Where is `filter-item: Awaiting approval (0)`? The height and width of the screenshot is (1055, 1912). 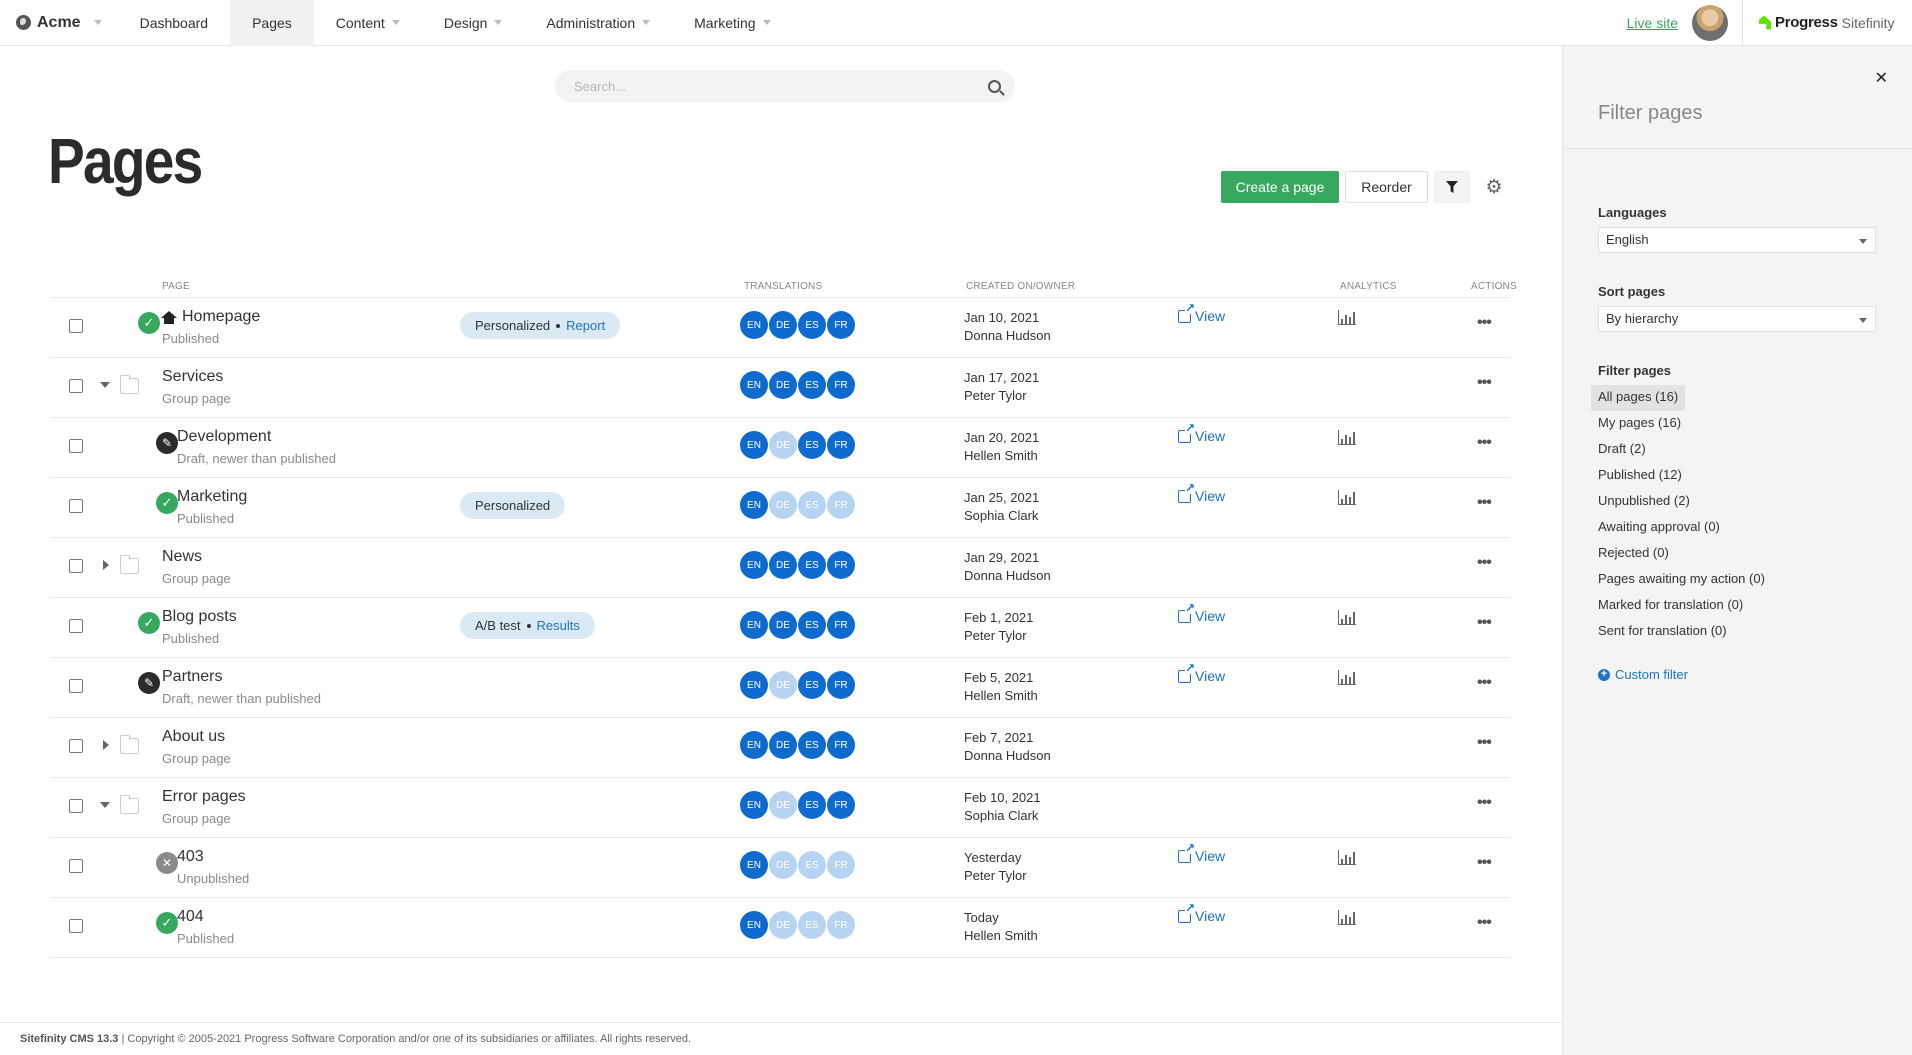 filter-item: Awaiting approval (0) is located at coordinates (1659, 528).